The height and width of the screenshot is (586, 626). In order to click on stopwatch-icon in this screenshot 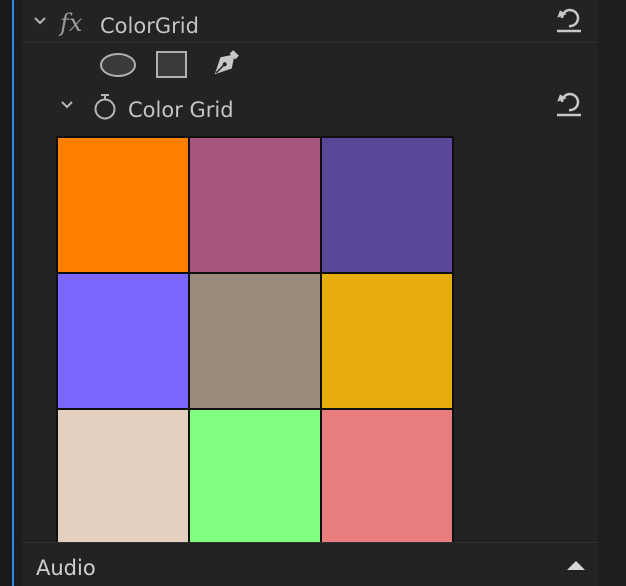, I will do `click(105, 107)`.